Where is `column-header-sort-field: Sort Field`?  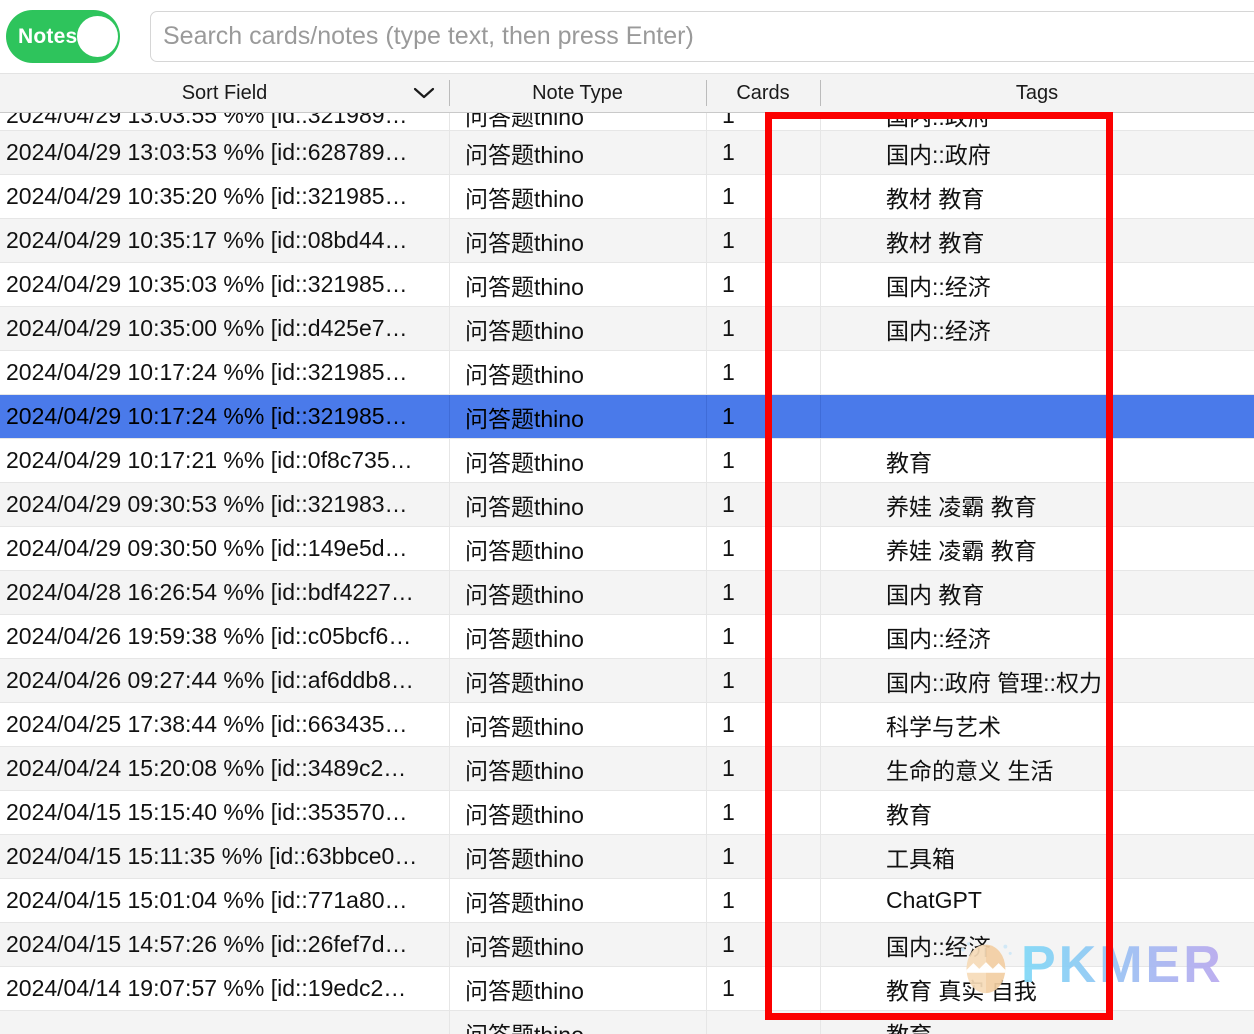
column-header-sort-field: Sort Field is located at coordinates (224, 93).